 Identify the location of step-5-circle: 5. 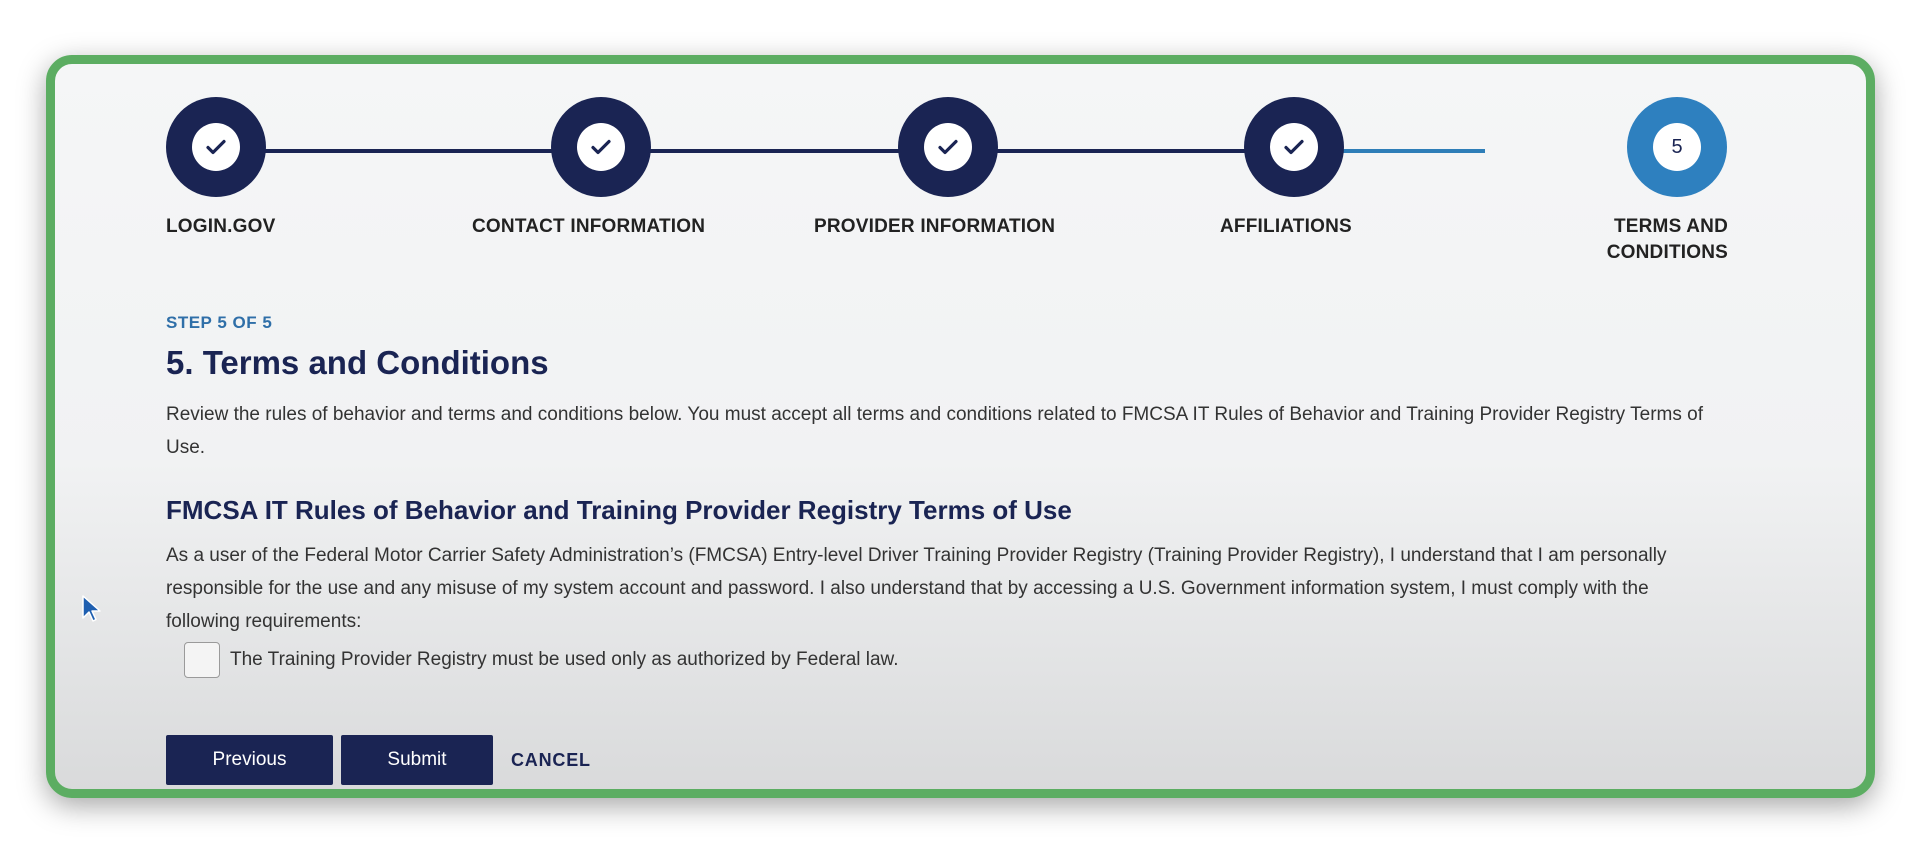
(1677, 147).